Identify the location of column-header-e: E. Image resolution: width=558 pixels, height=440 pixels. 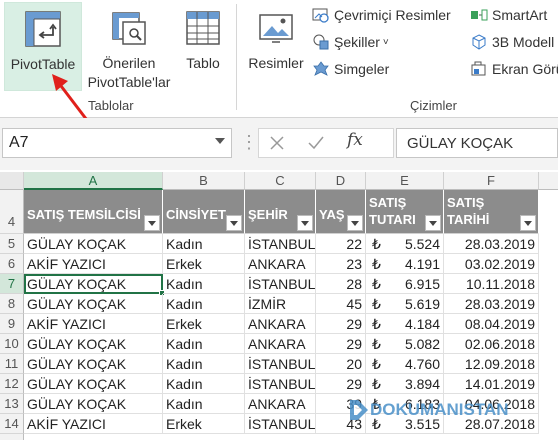
(405, 181).